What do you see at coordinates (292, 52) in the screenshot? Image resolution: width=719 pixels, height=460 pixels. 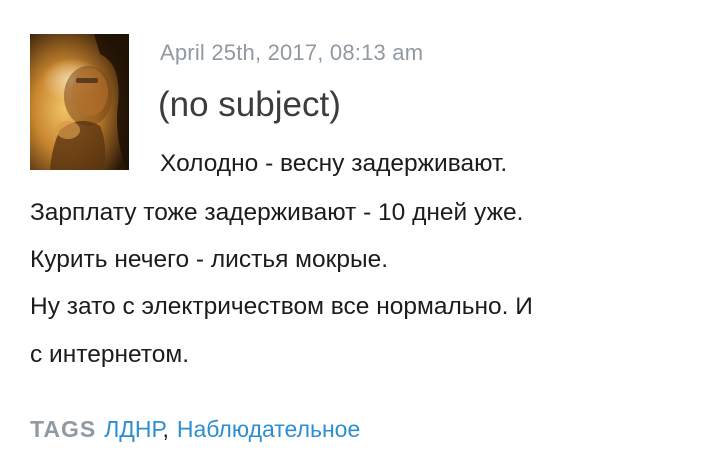 I see `post-date: April 25th, 2017, 08:13 am` at bounding box center [292, 52].